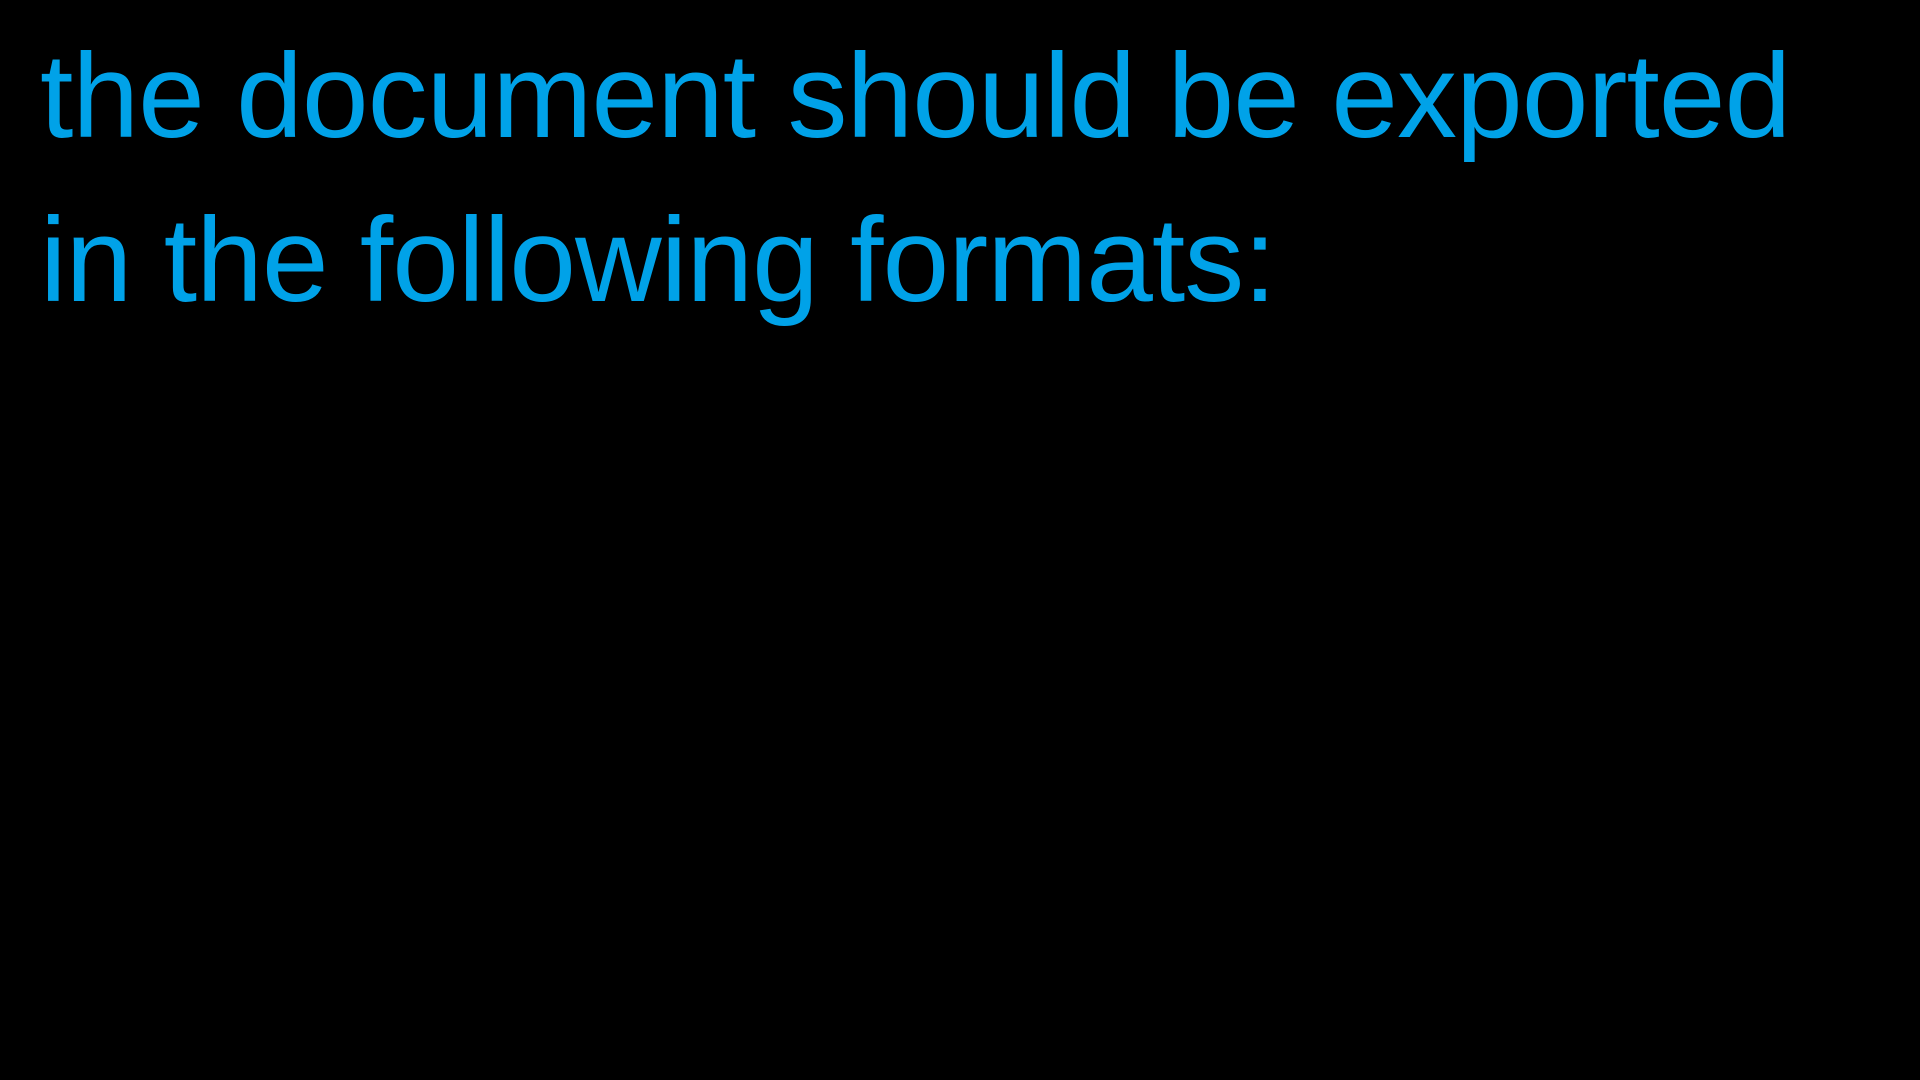  I want to click on text-line-1: the document should be exported, so click(915, 96).